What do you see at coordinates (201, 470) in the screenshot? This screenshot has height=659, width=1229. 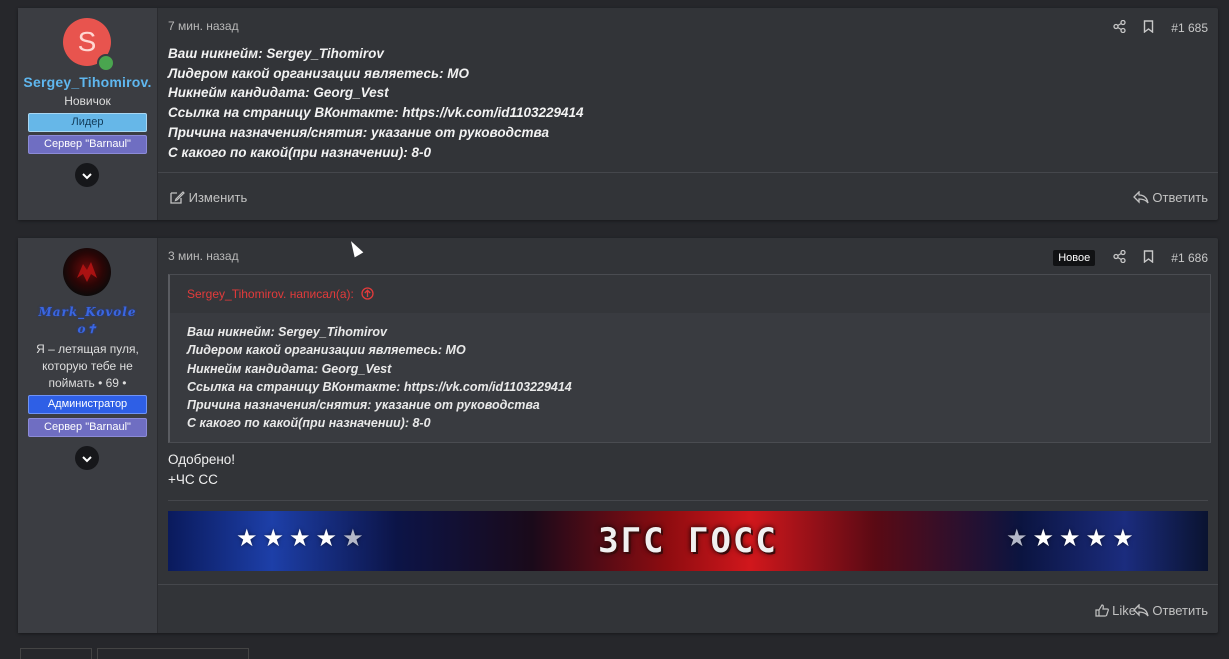 I see `reply-text: Одобрено! +ЧС СС` at bounding box center [201, 470].